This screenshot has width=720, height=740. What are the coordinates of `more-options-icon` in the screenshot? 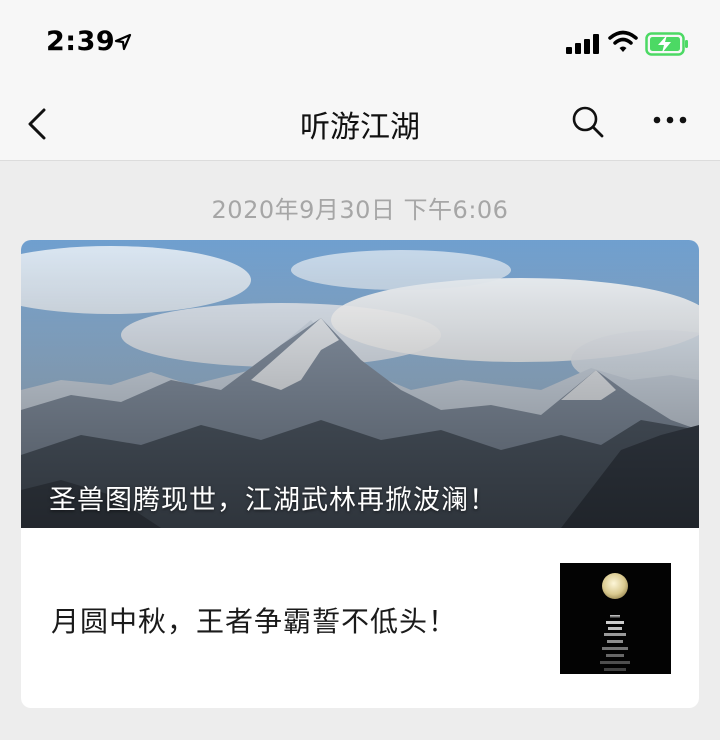 It's located at (670, 120).